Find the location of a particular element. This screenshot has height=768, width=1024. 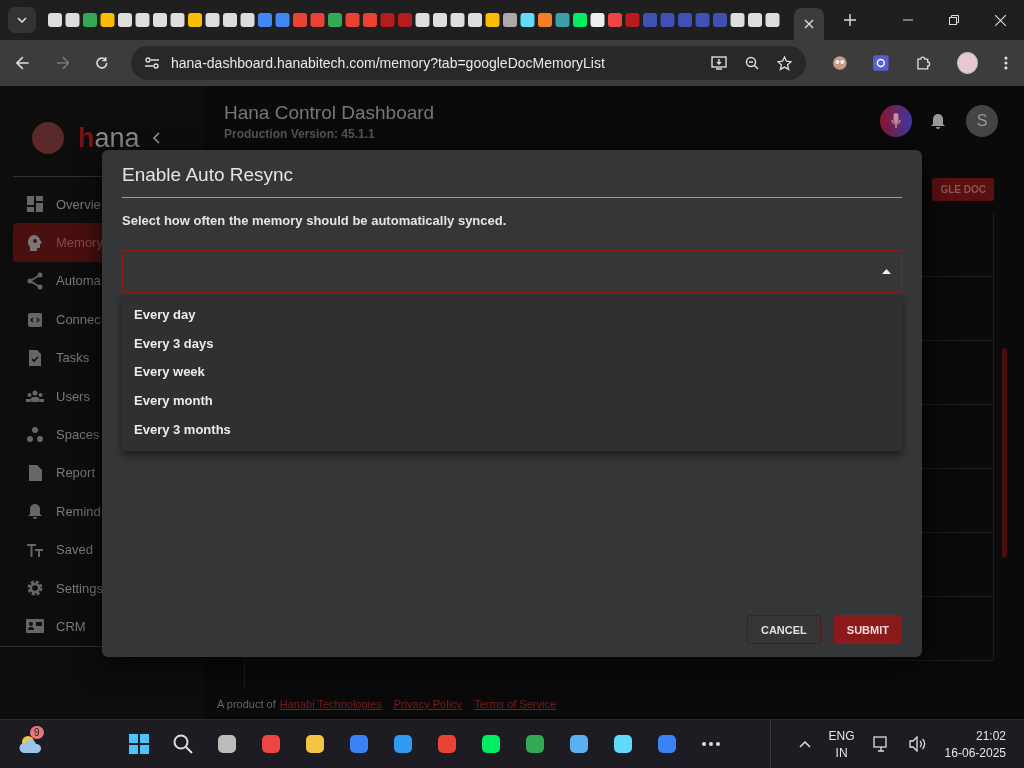

version-text: Production Version: 45.1.1 is located at coordinates (300, 133).